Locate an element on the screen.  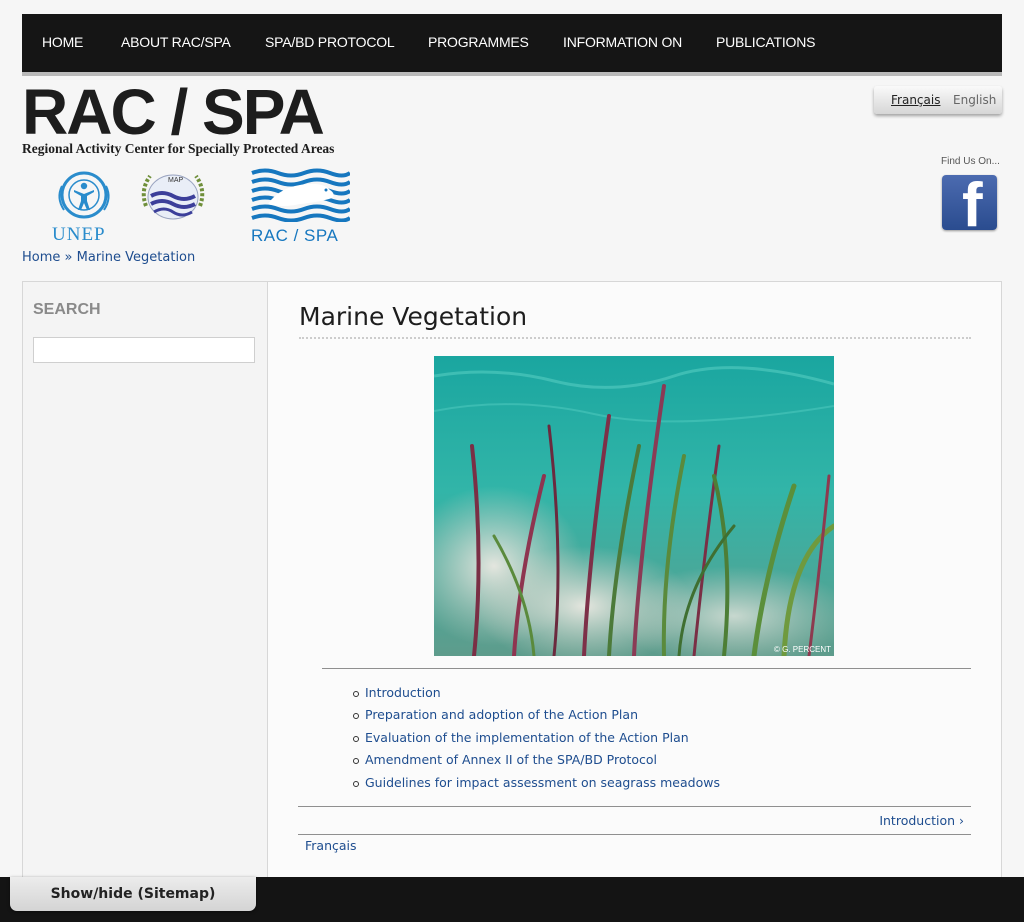
unep-logo-label: UNEP is located at coordinates (79, 234).